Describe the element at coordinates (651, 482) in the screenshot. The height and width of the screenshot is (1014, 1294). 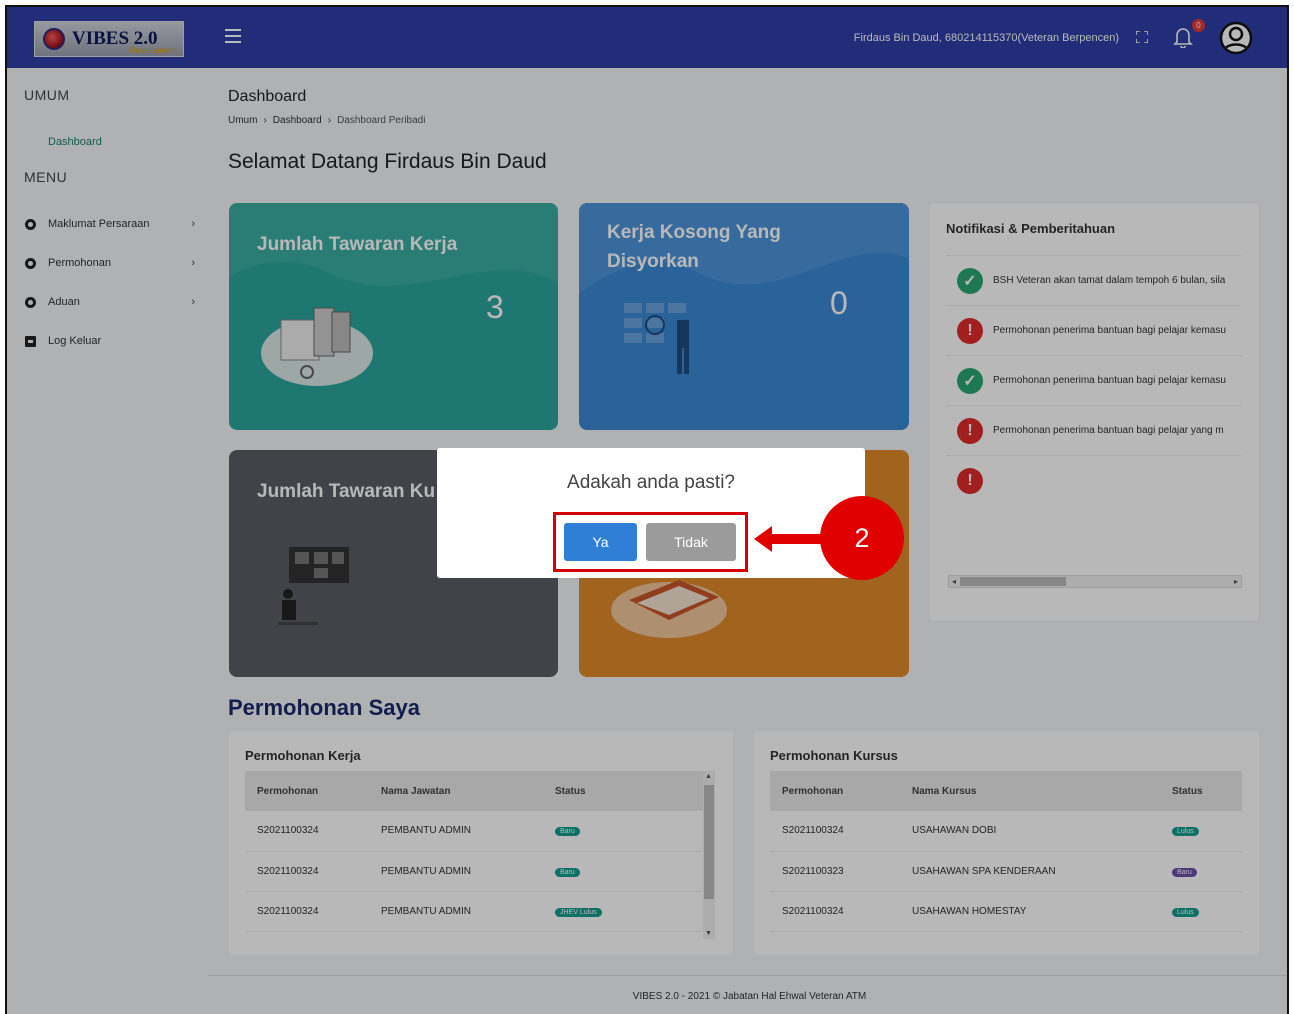
I see `dialog-title: Adakah anda pasti?` at that location.